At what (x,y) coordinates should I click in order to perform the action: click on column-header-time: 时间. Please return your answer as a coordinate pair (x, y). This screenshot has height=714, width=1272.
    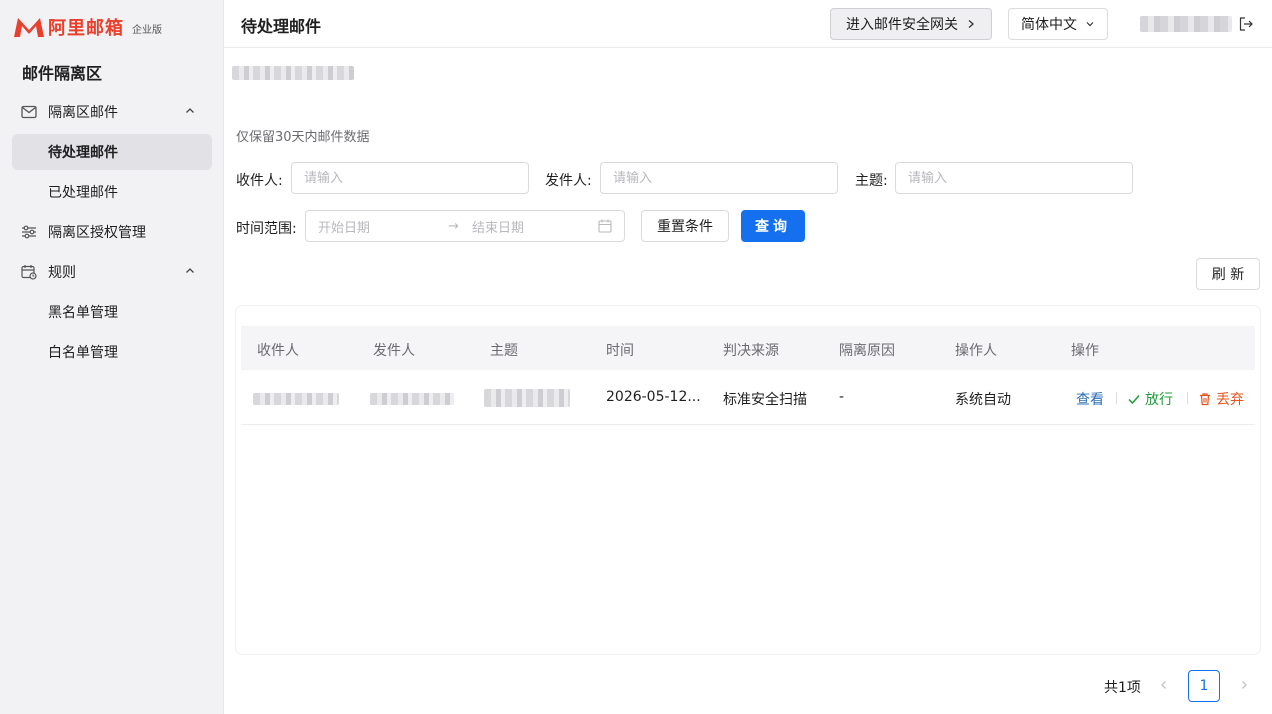
    Looking at the image, I should click on (620, 351).